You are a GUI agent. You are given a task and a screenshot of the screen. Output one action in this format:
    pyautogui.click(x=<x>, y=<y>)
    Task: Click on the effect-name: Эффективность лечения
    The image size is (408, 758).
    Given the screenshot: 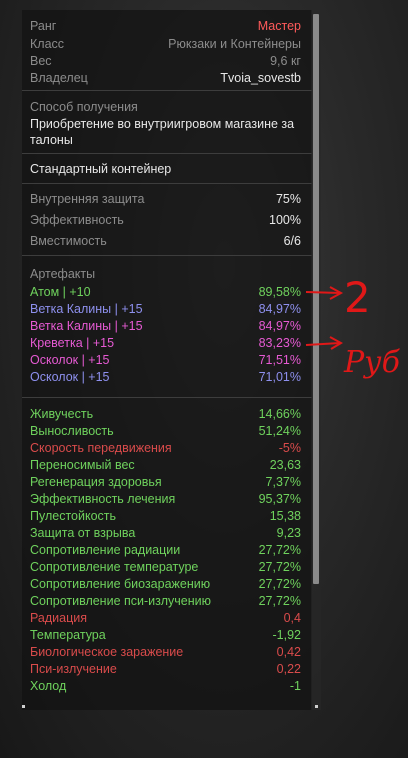 What is the action you would take?
    pyautogui.click(x=103, y=498)
    